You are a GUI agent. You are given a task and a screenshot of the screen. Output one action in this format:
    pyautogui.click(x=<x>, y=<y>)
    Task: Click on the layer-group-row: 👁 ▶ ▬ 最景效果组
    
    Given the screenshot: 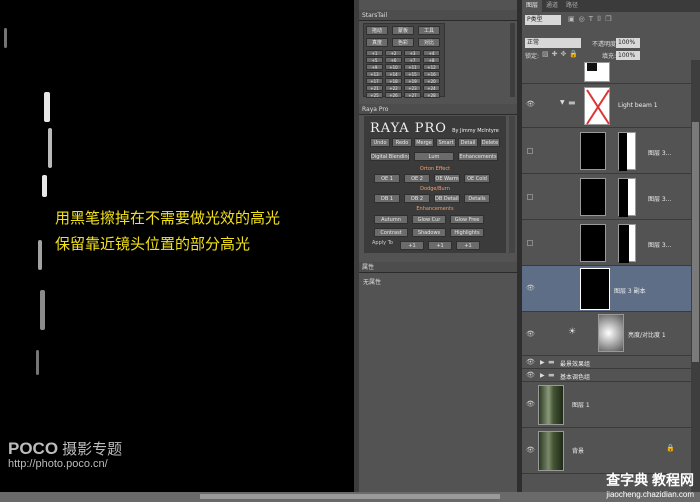 What is the action you would take?
    pyautogui.click(x=611, y=362)
    